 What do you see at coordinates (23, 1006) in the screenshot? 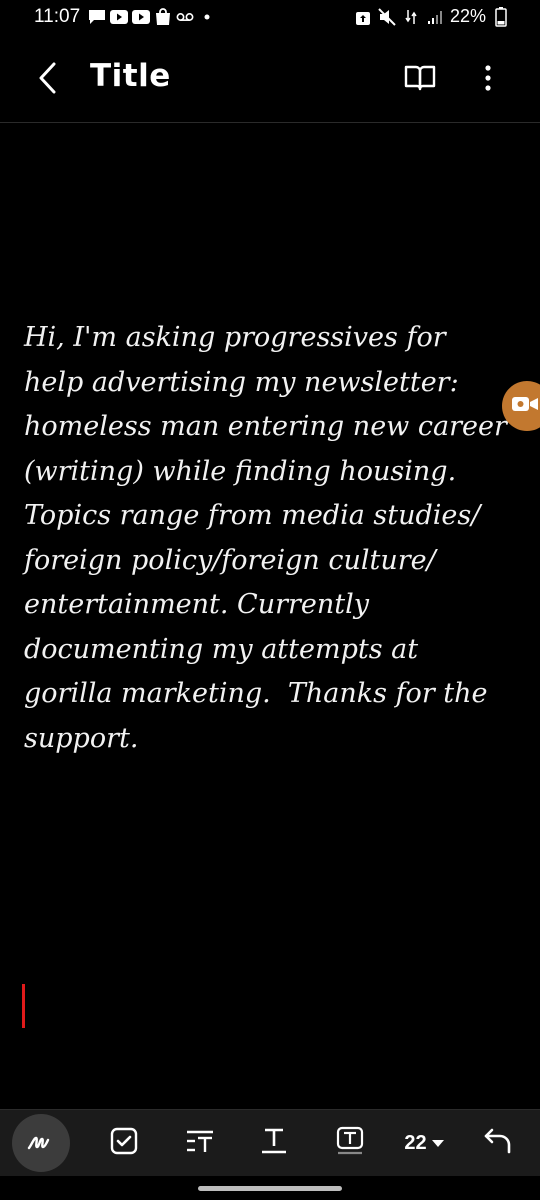
I see `text-cursor` at bounding box center [23, 1006].